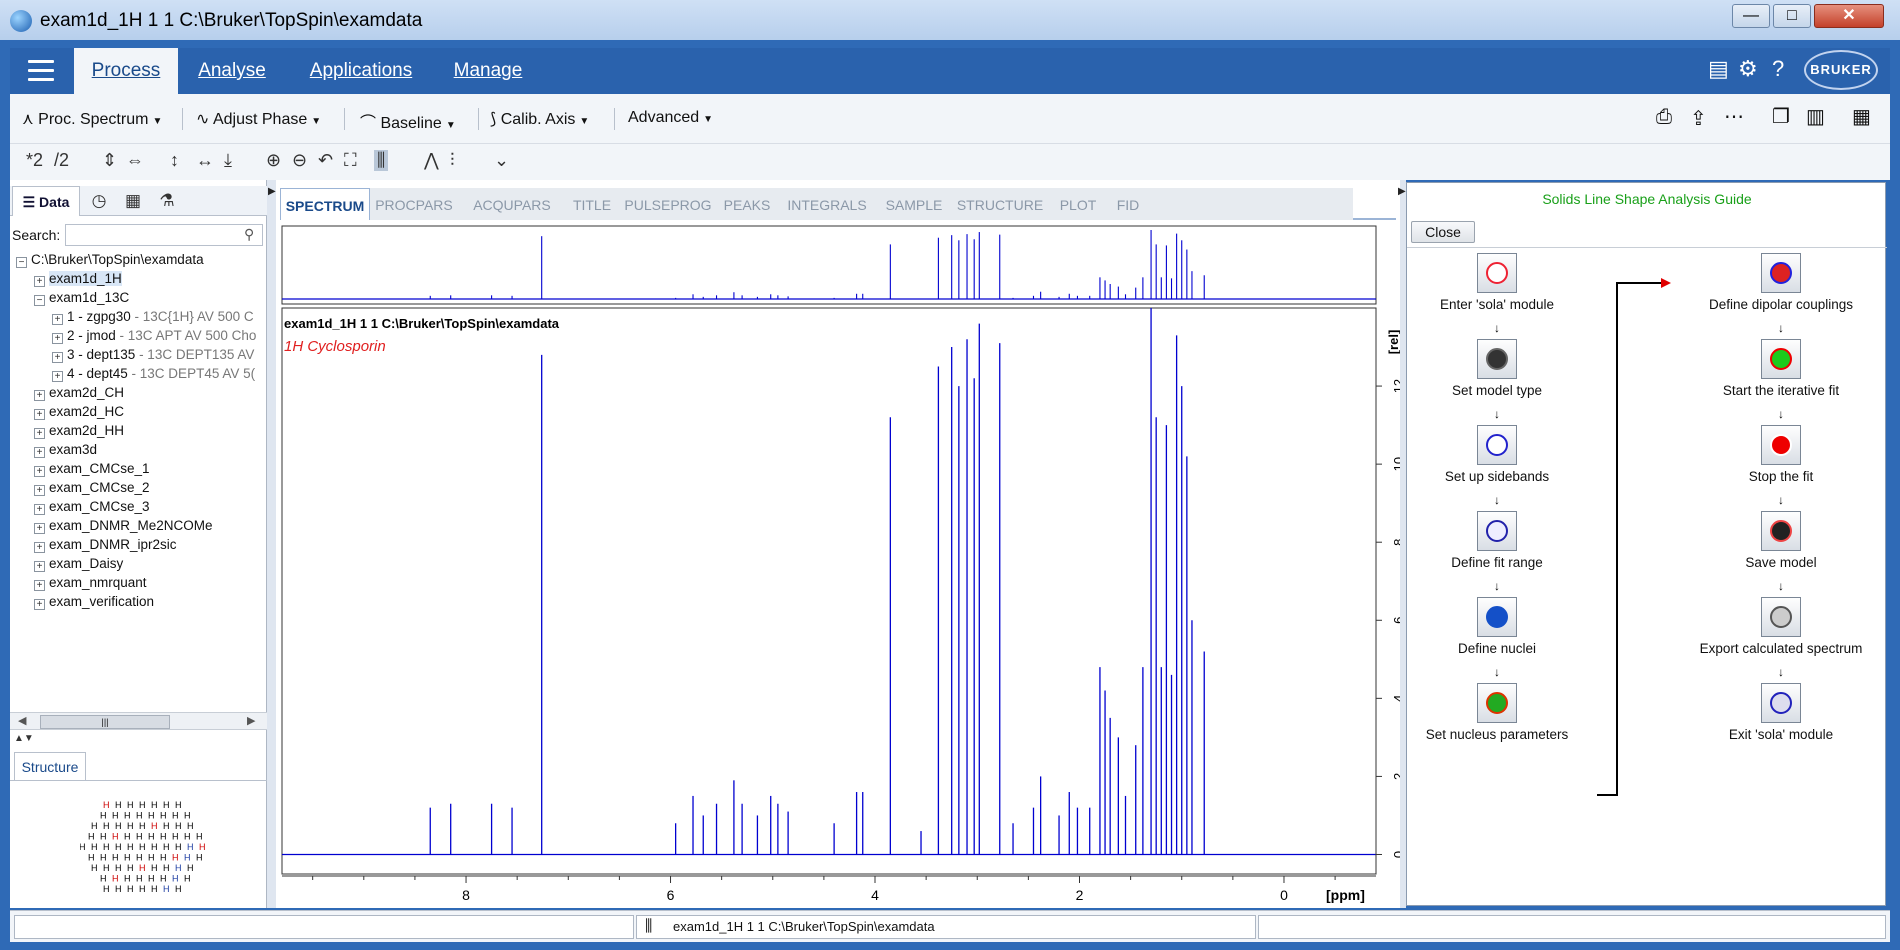  I want to click on tree-item: + exam3d, so click(65, 449).